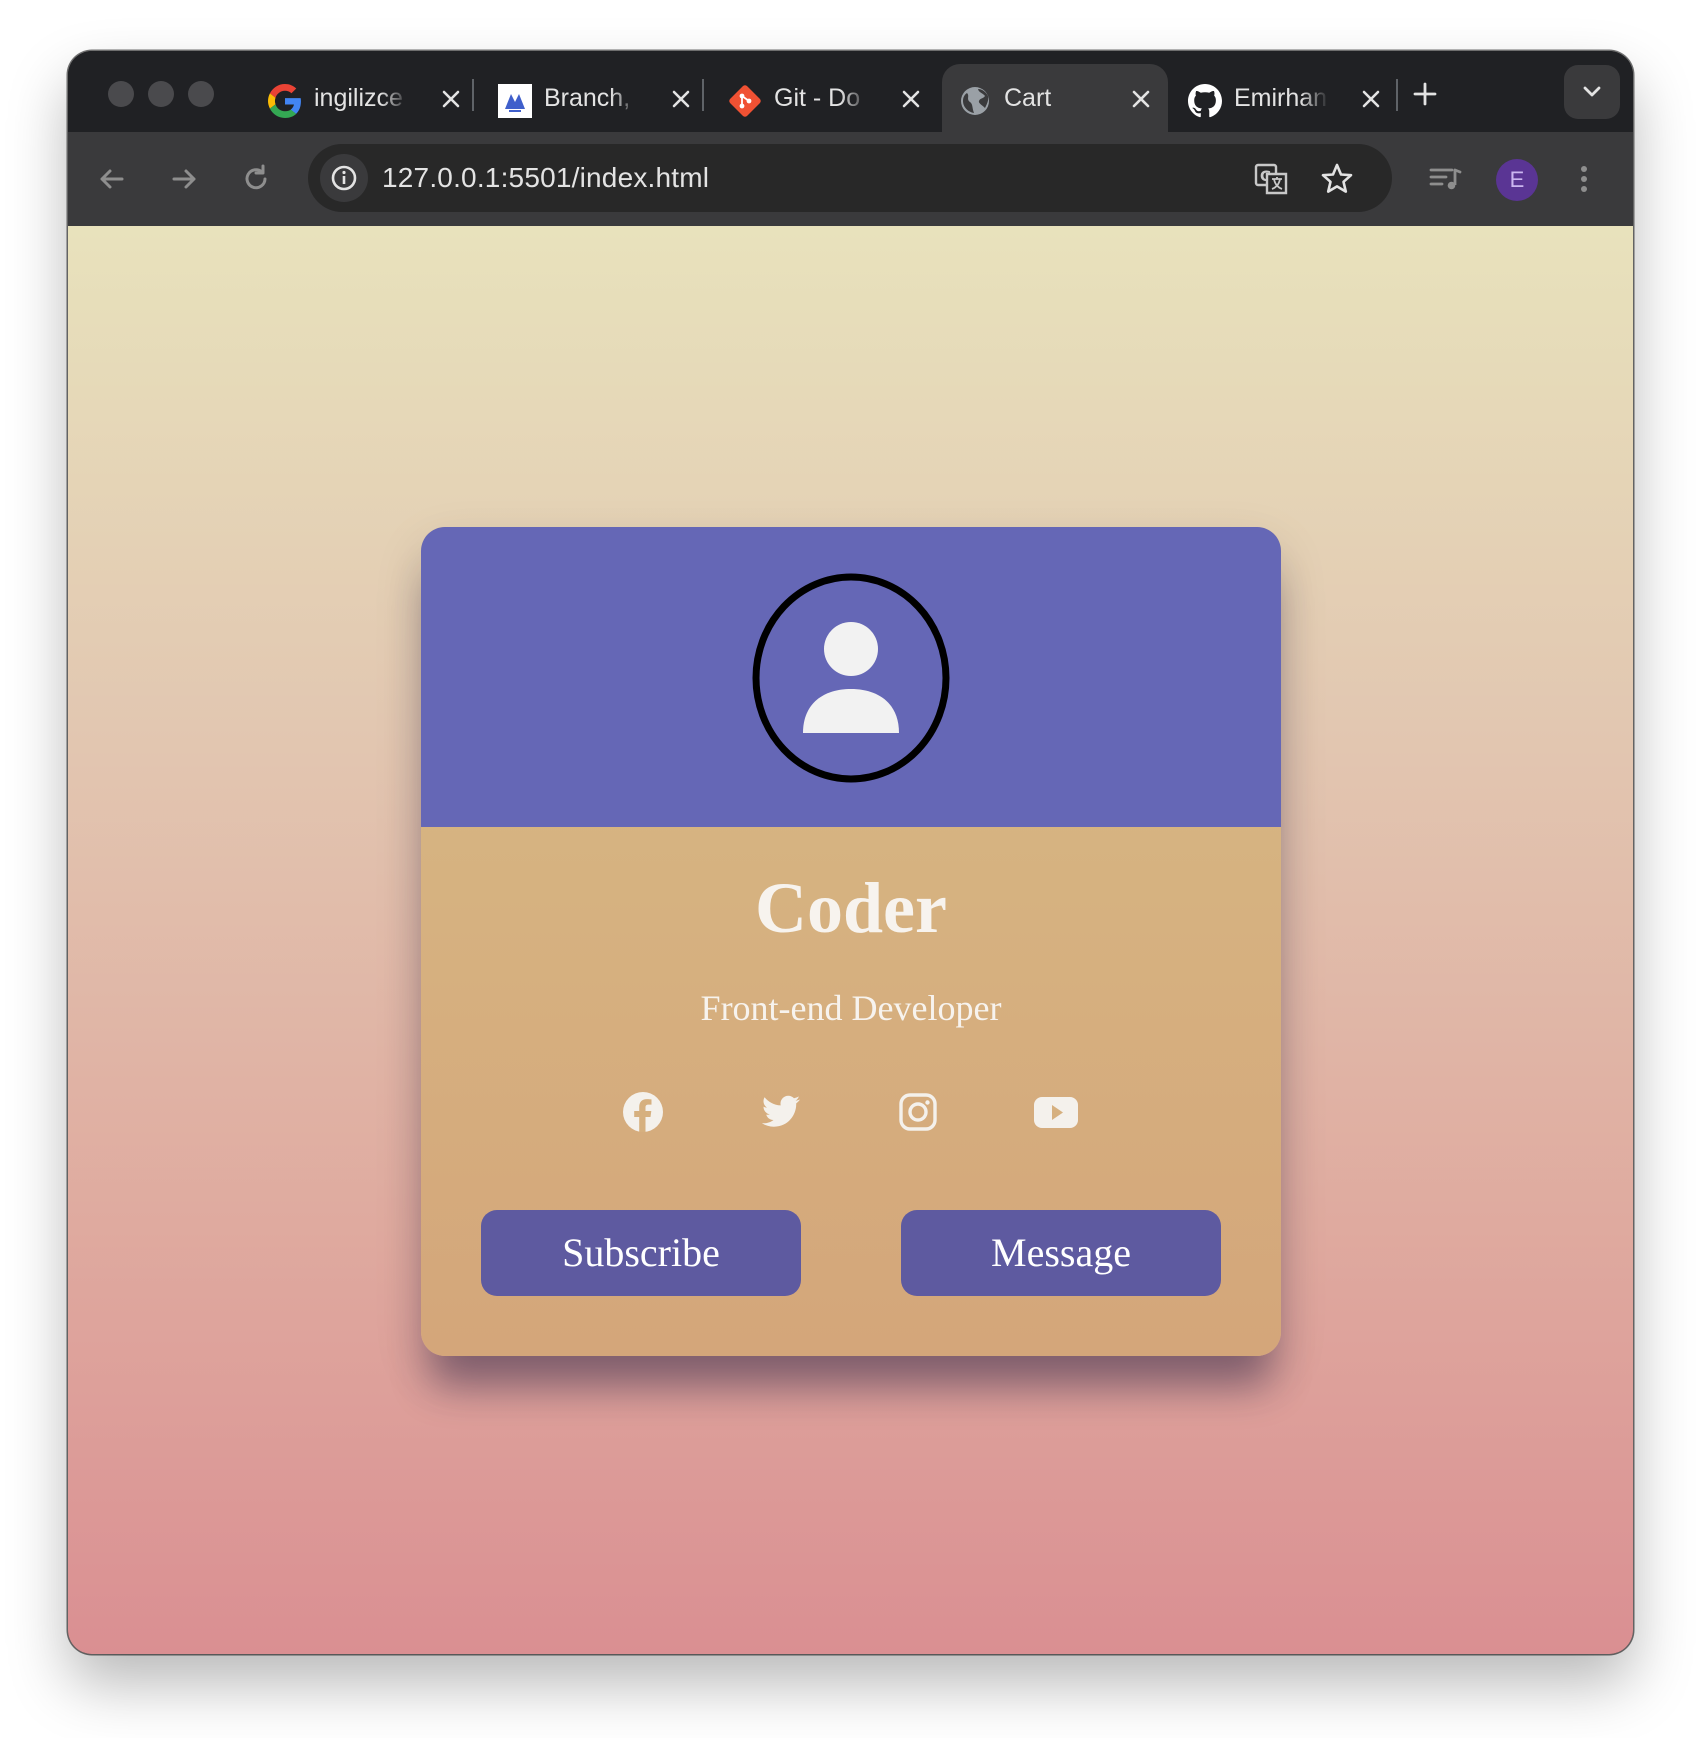  What do you see at coordinates (284, 101) in the screenshot?
I see `google-icon` at bounding box center [284, 101].